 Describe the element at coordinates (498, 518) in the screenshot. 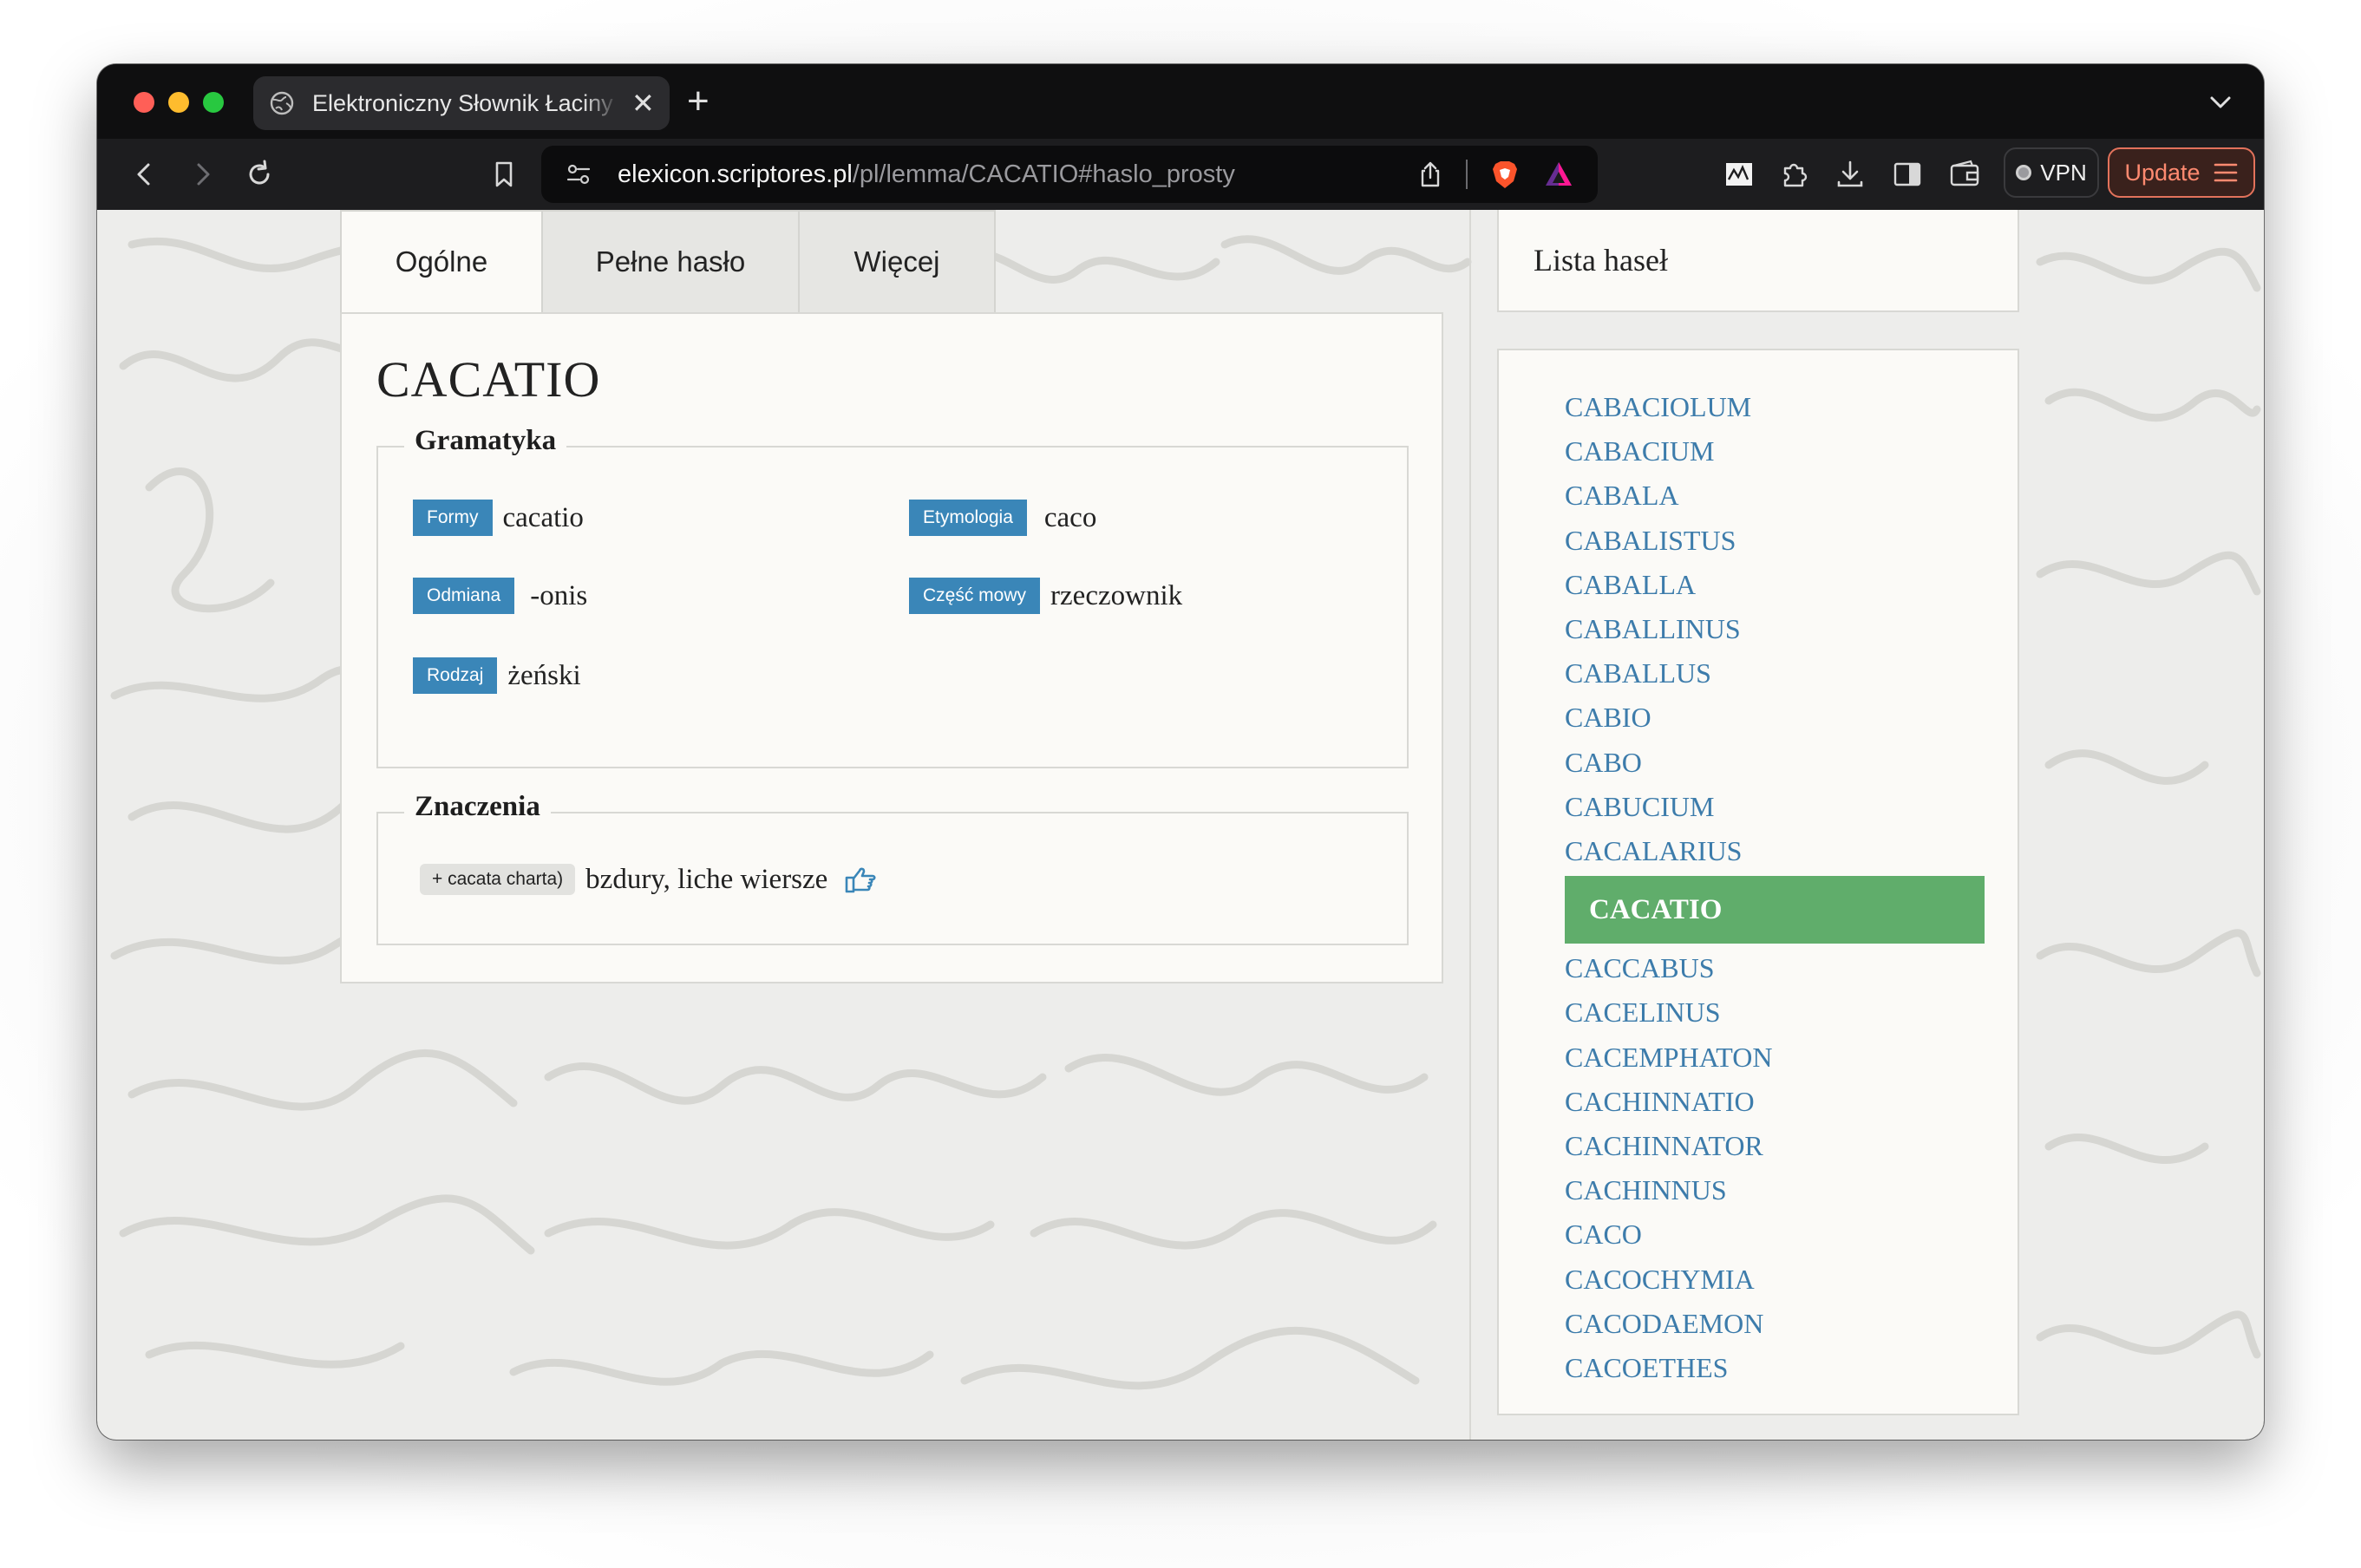

I see `grammar-forms: Formy cacatio` at that location.